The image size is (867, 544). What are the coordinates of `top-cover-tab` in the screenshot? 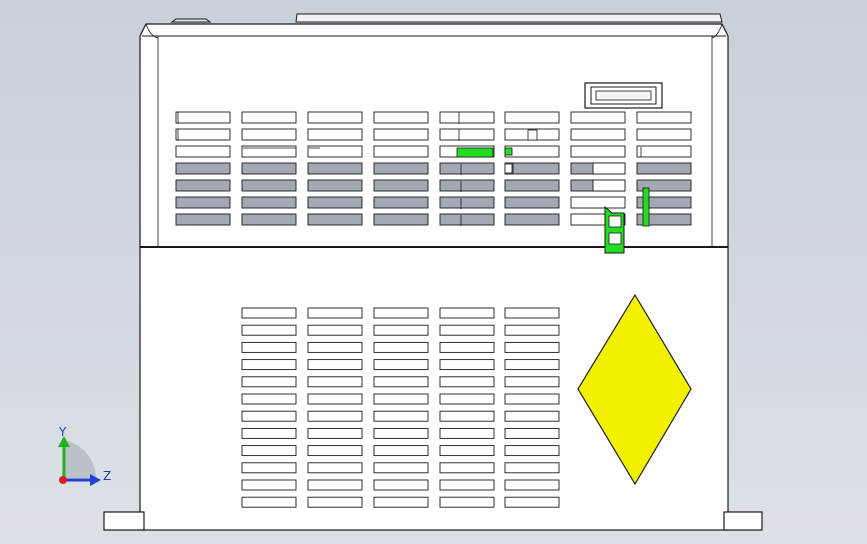 It's located at (191, 20).